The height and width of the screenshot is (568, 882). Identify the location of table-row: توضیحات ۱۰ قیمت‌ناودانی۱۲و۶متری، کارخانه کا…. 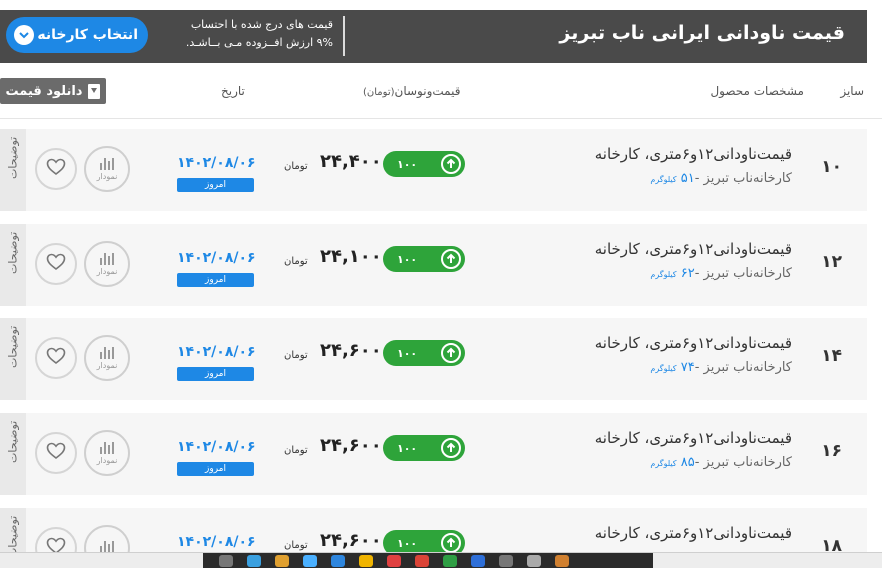
(433, 170).